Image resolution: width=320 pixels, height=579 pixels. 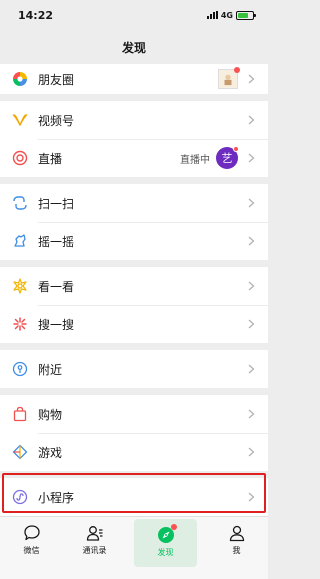 I want to click on list-item-search: 搜一搜, so click(x=134, y=324).